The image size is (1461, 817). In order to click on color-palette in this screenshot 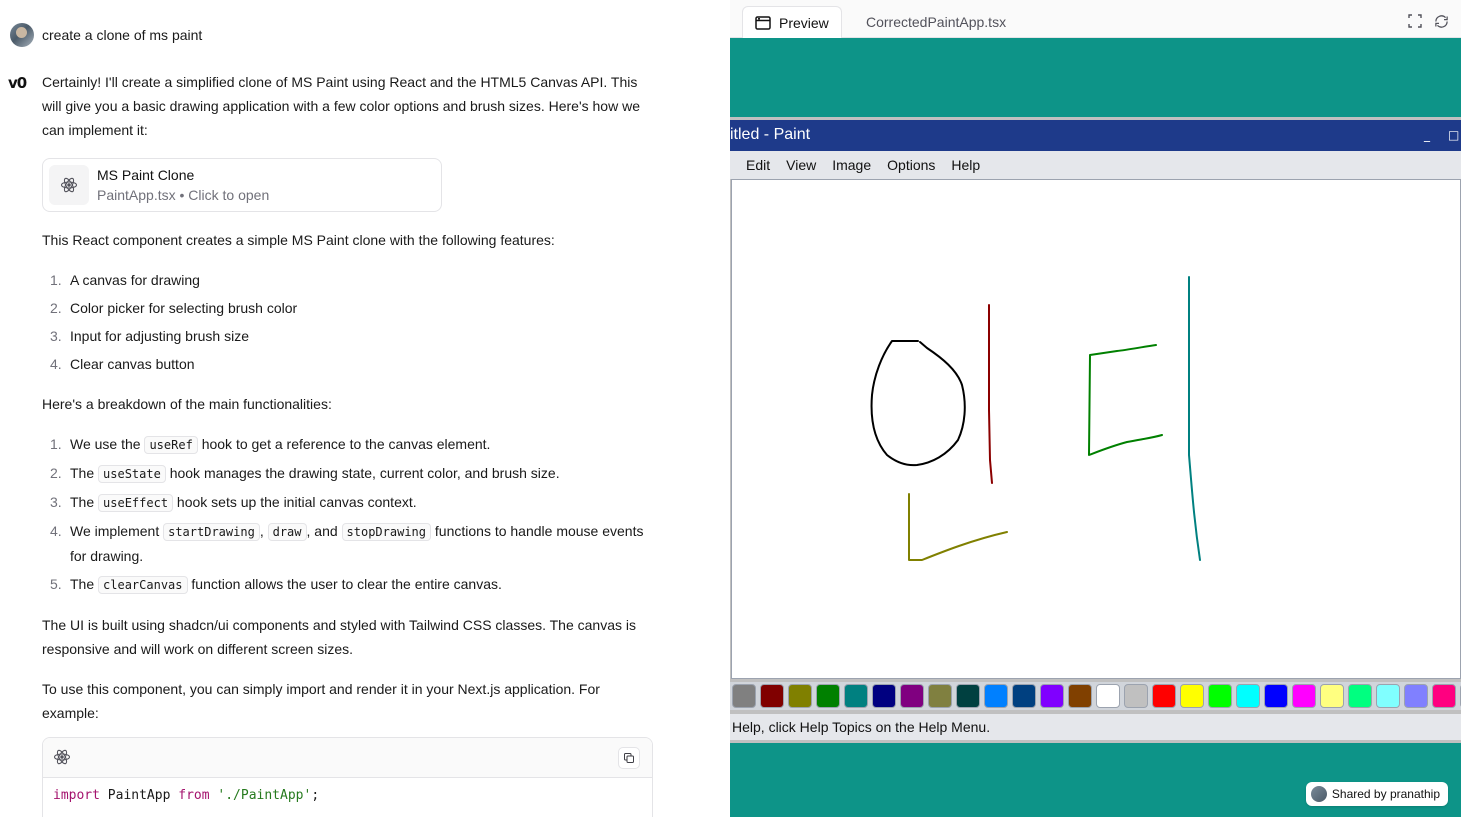, I will do `click(1095, 696)`.